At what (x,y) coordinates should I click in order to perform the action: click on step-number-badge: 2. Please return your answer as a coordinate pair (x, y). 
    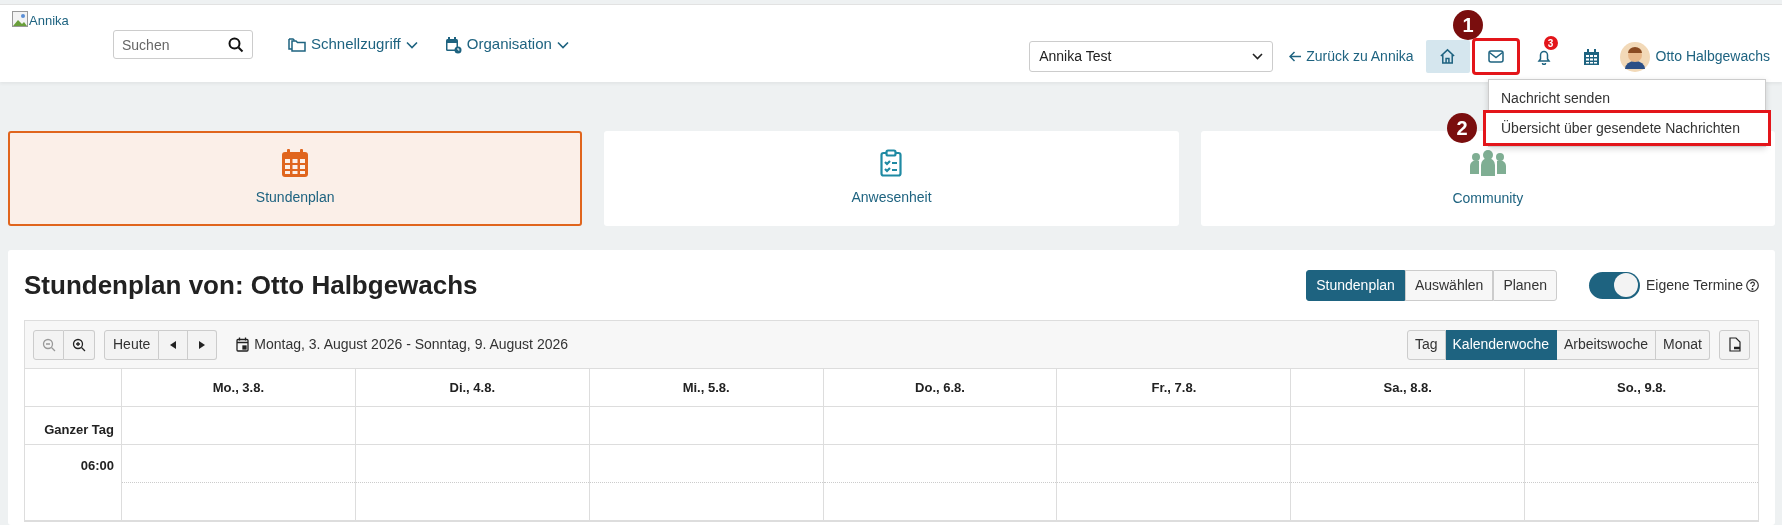
    Looking at the image, I should click on (1462, 128).